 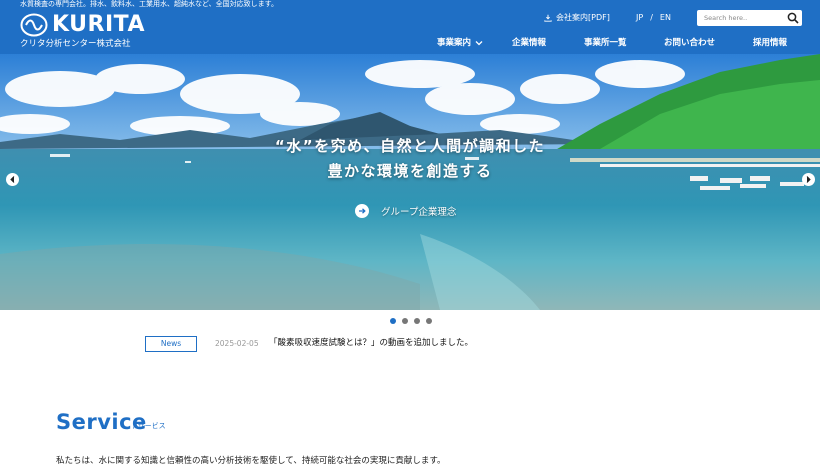 What do you see at coordinates (665, 18) in the screenshot?
I see `lang-en-link: EN` at bounding box center [665, 18].